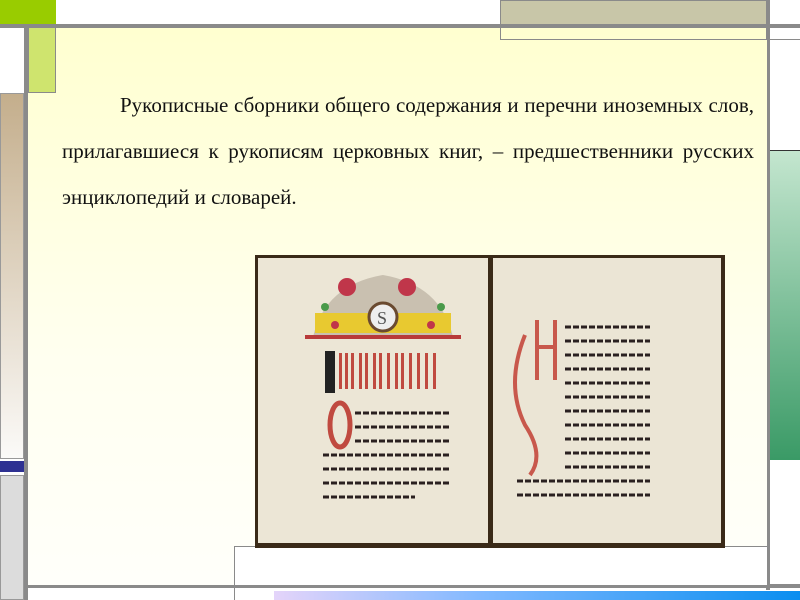 The height and width of the screenshot is (600, 800). I want to click on bottom-outline-box, so click(501, 566).